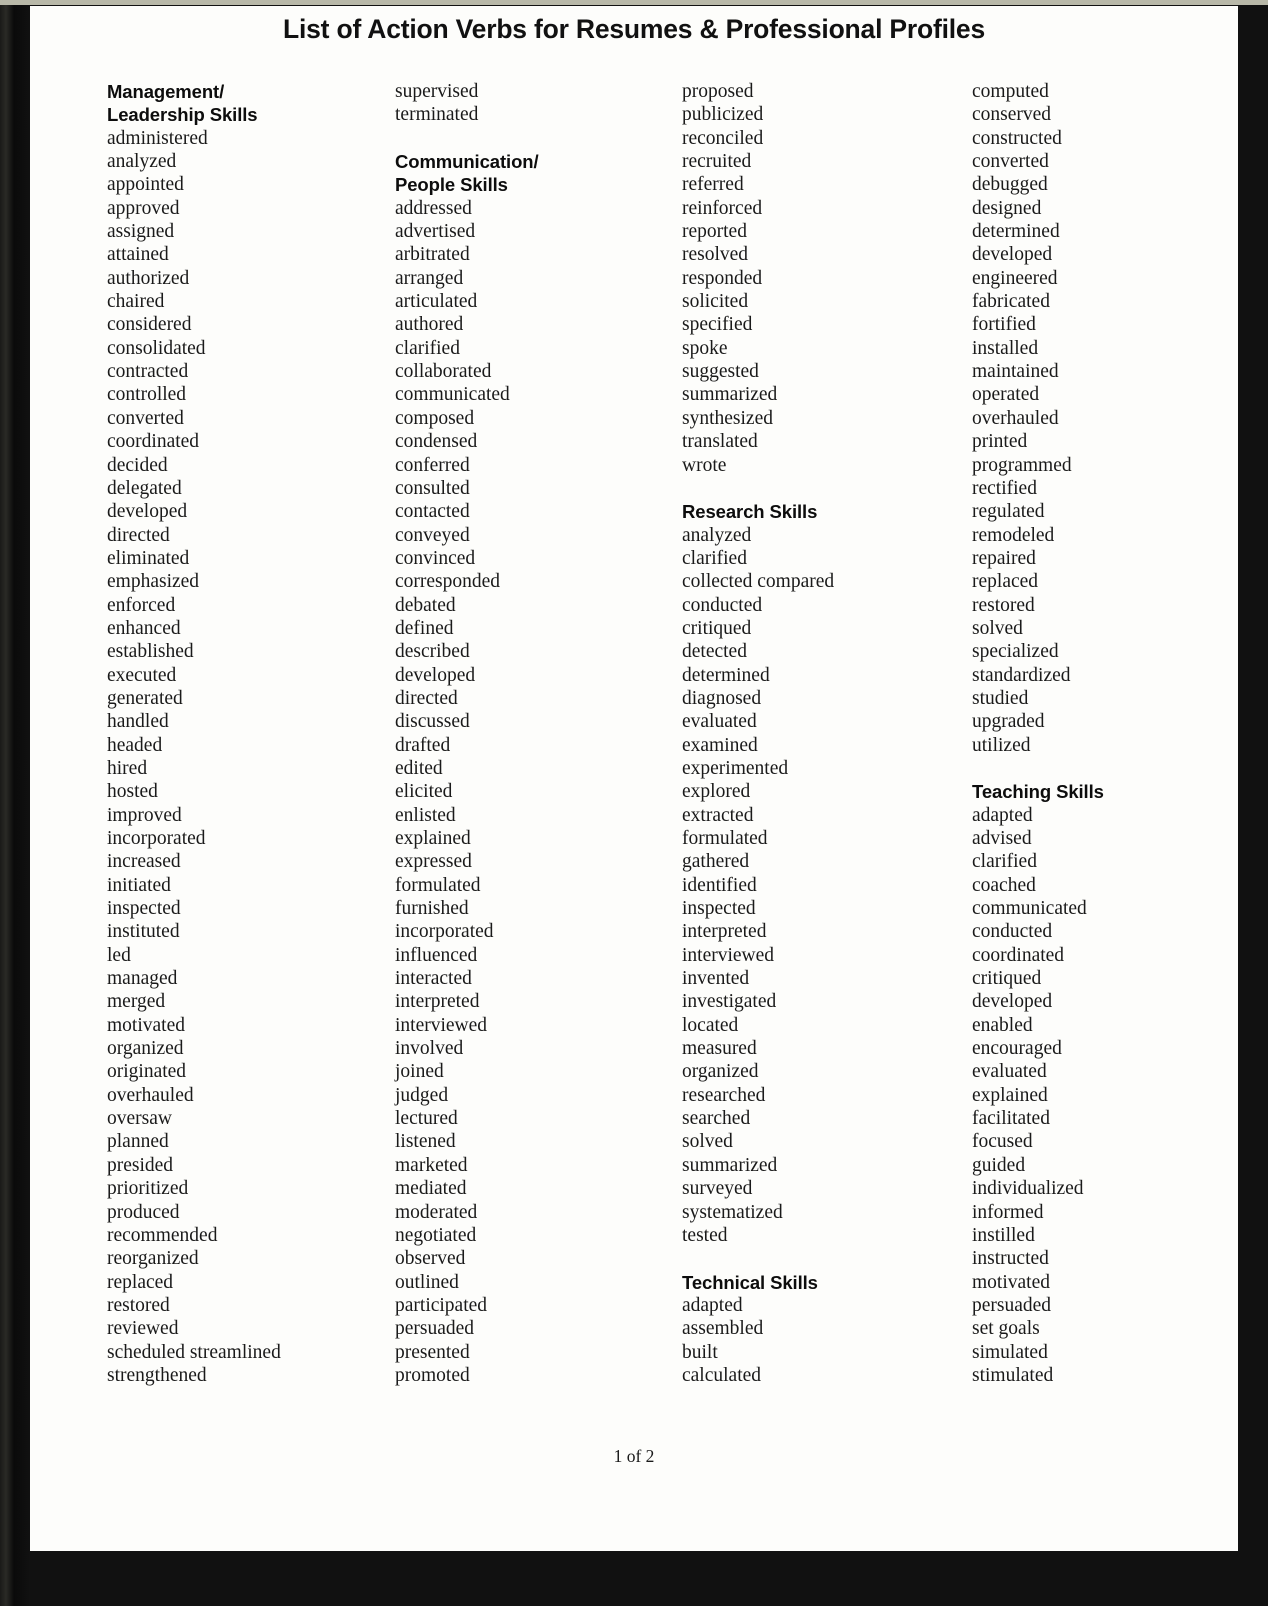 The width and height of the screenshot is (1268, 1606). What do you see at coordinates (1004, 885) in the screenshot?
I see `verb-entry: coached` at bounding box center [1004, 885].